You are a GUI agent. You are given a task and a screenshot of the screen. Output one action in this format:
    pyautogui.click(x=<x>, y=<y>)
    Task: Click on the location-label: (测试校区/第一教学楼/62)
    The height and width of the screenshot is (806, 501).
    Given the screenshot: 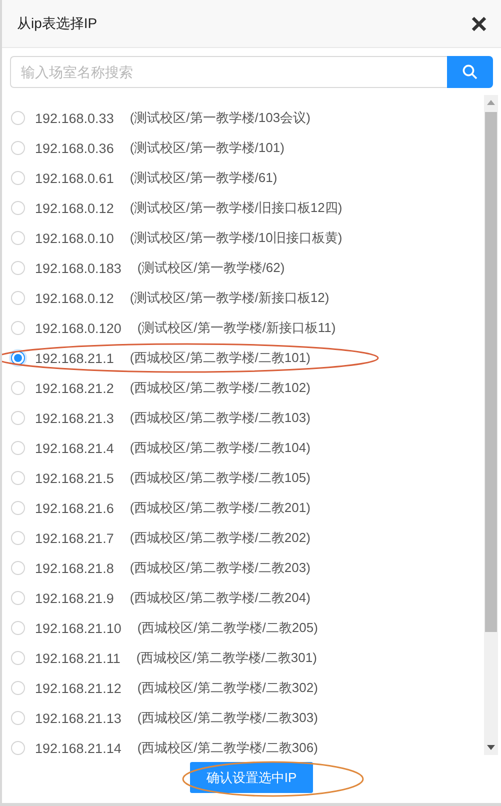 What is the action you would take?
    pyautogui.click(x=211, y=268)
    